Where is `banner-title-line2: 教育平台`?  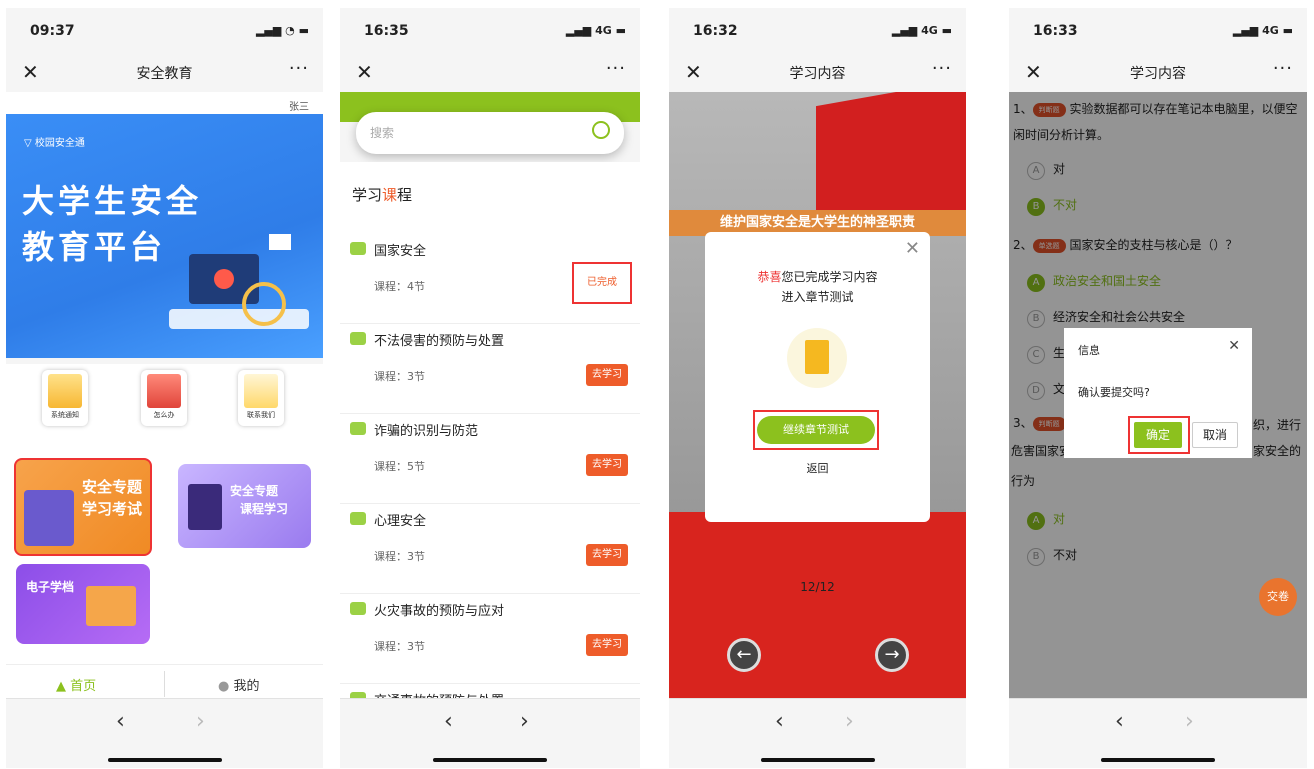
banner-title-line2: 教育平台 is located at coordinates (94, 247).